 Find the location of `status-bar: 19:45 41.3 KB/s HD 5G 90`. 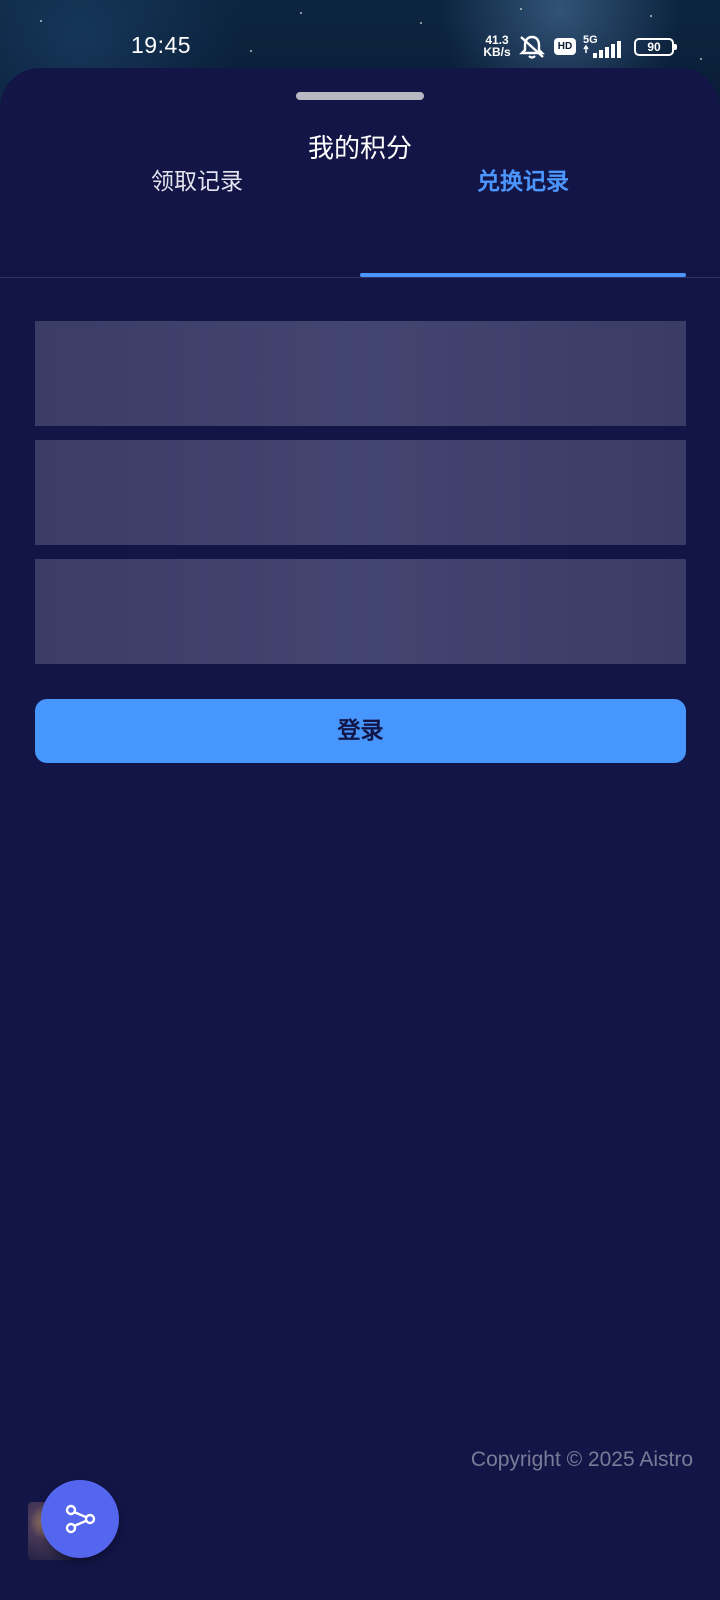

status-bar: 19:45 41.3 KB/s HD 5G 90 is located at coordinates (360, 34).